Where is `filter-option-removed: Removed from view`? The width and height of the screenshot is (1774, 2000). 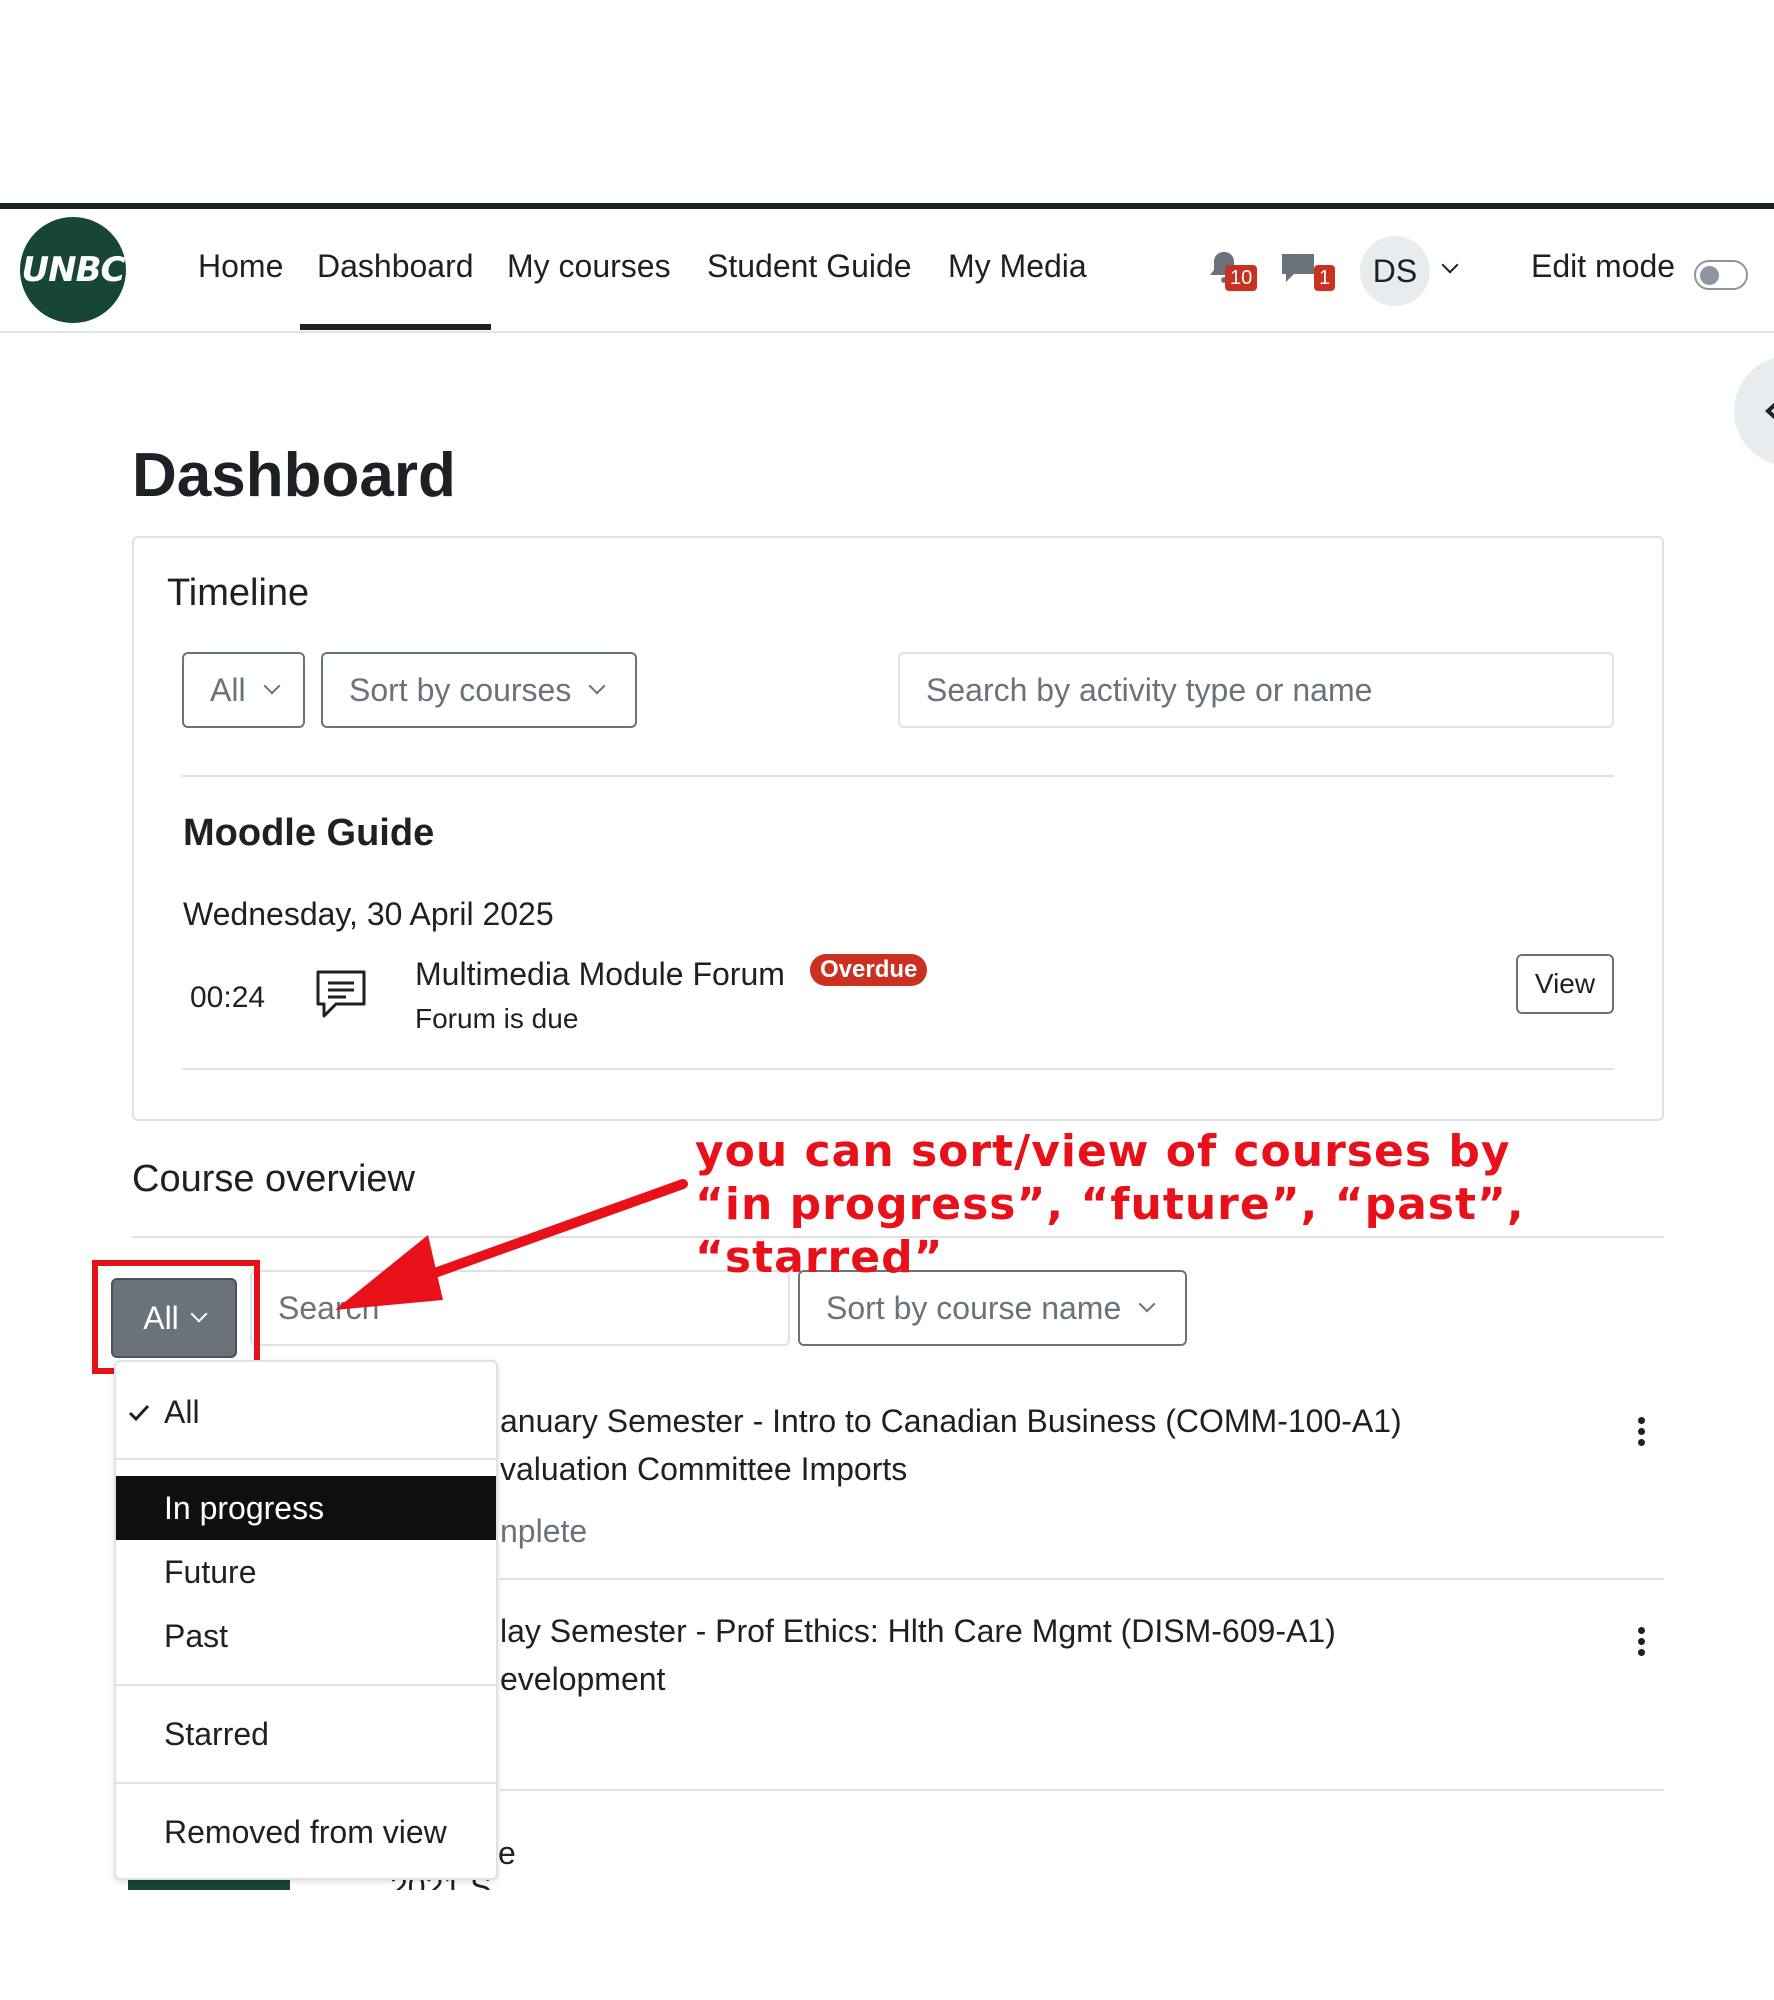 filter-option-removed: Removed from view is located at coordinates (306, 1832).